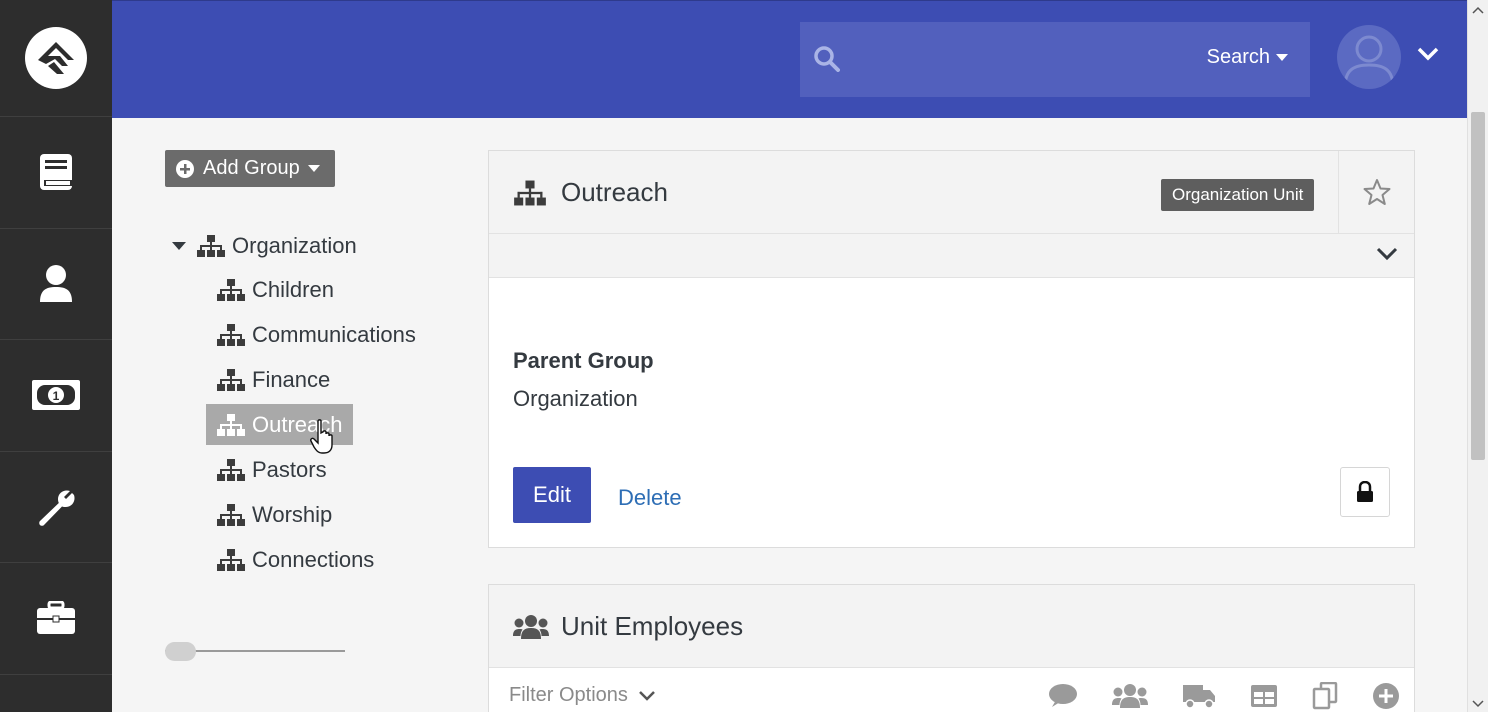  What do you see at coordinates (1428, 56) in the screenshot?
I see `user-menu-chevron-icon` at bounding box center [1428, 56].